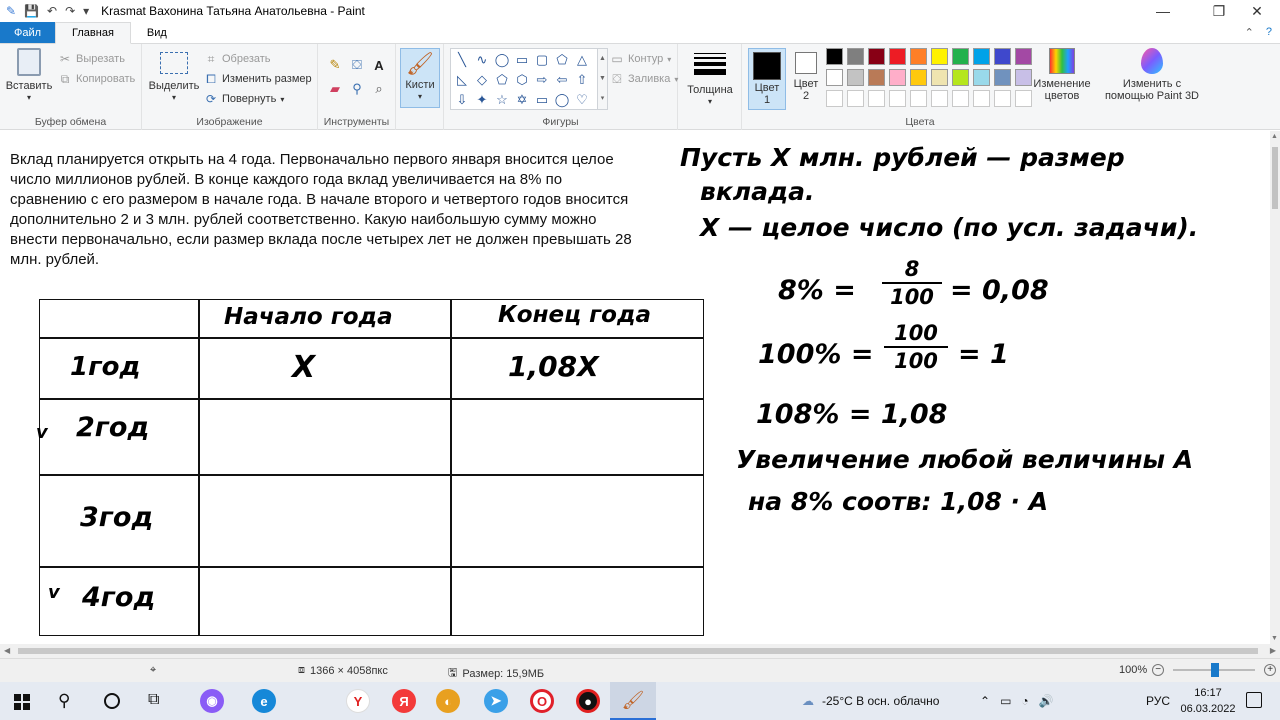 This screenshot has height=720, width=1280. I want to click on telegram-icon: ➤, so click(496, 701).